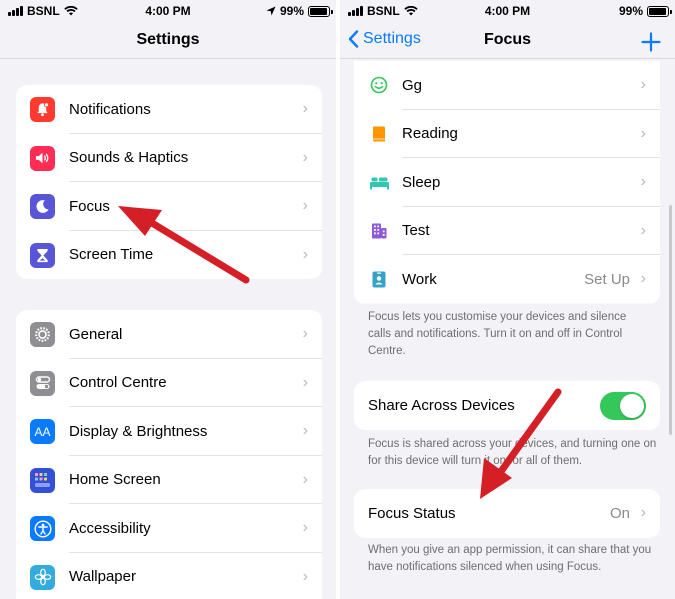 The height and width of the screenshot is (599, 675). I want to click on smiley-icon, so click(379, 85).